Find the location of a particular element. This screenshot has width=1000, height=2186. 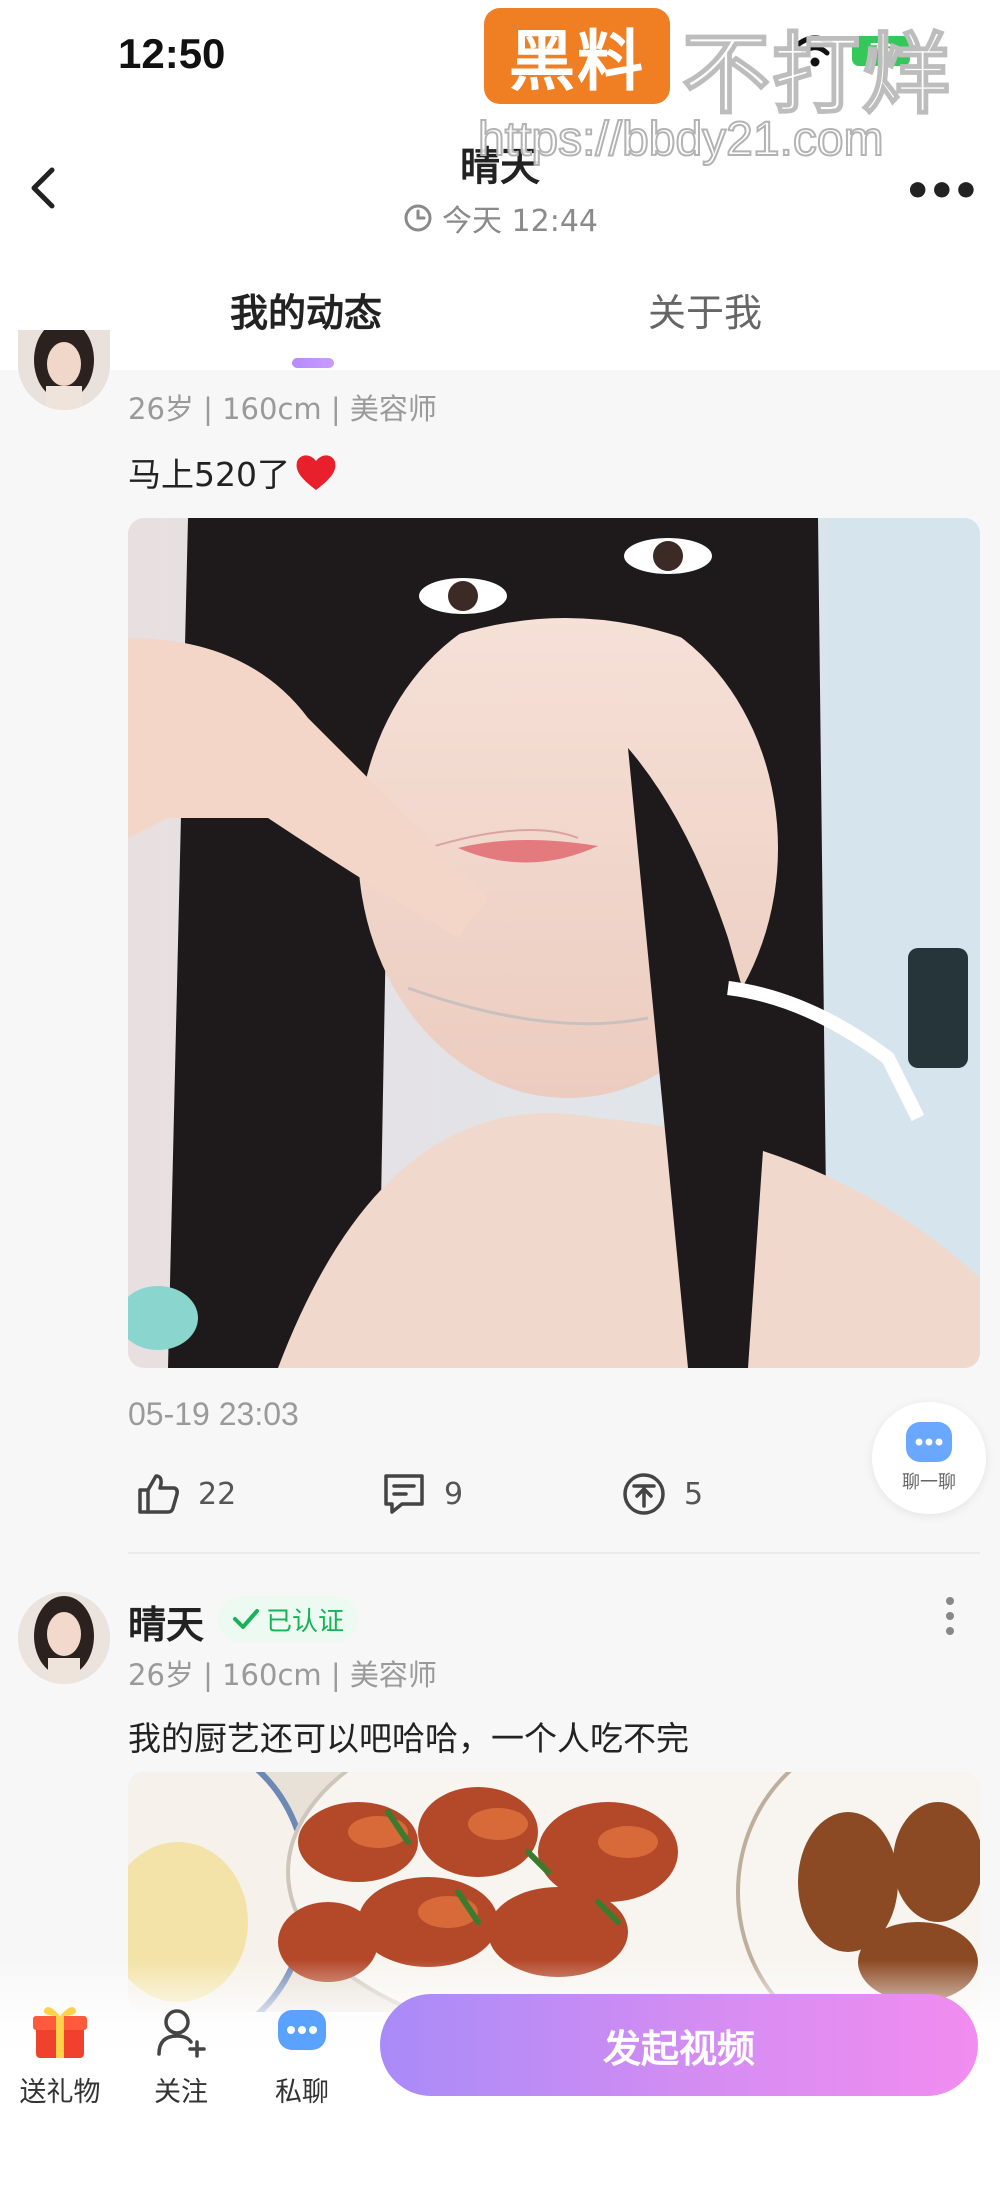

send-gift-button: 送礼物 is located at coordinates (60, 2055).